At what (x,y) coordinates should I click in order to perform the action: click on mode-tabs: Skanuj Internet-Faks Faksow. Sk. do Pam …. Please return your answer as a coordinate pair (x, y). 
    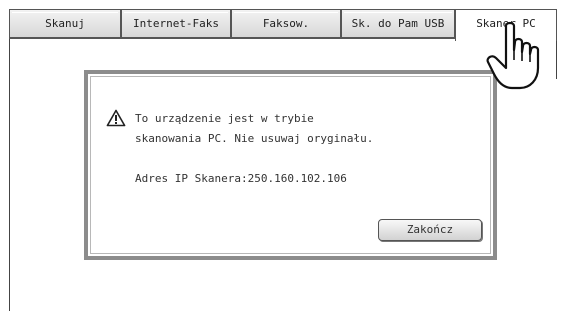
    Looking at the image, I should click on (283, 25).